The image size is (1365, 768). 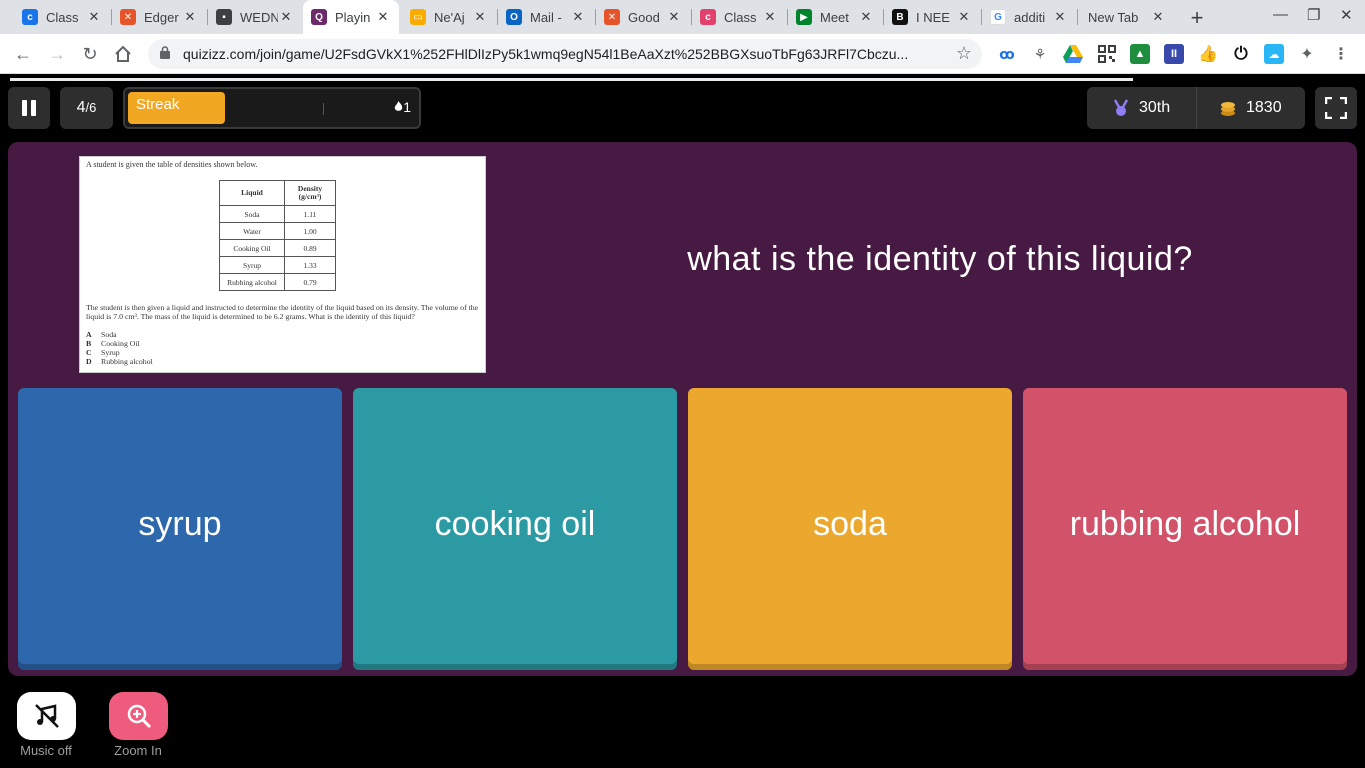 I want to click on medal-icon, so click(x=1121, y=107).